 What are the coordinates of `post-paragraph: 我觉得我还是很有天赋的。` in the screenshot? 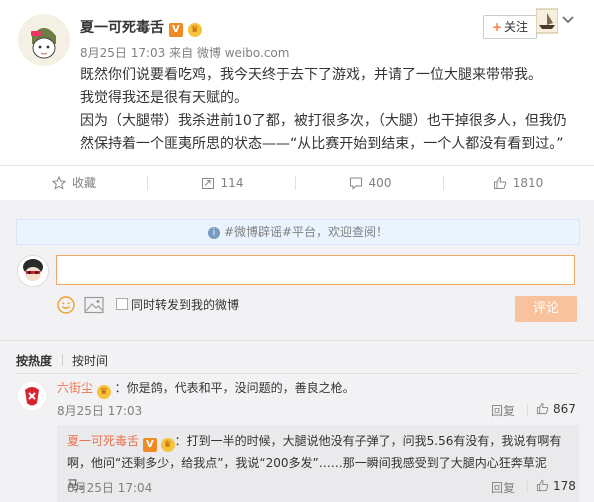 It's located at (164, 98).